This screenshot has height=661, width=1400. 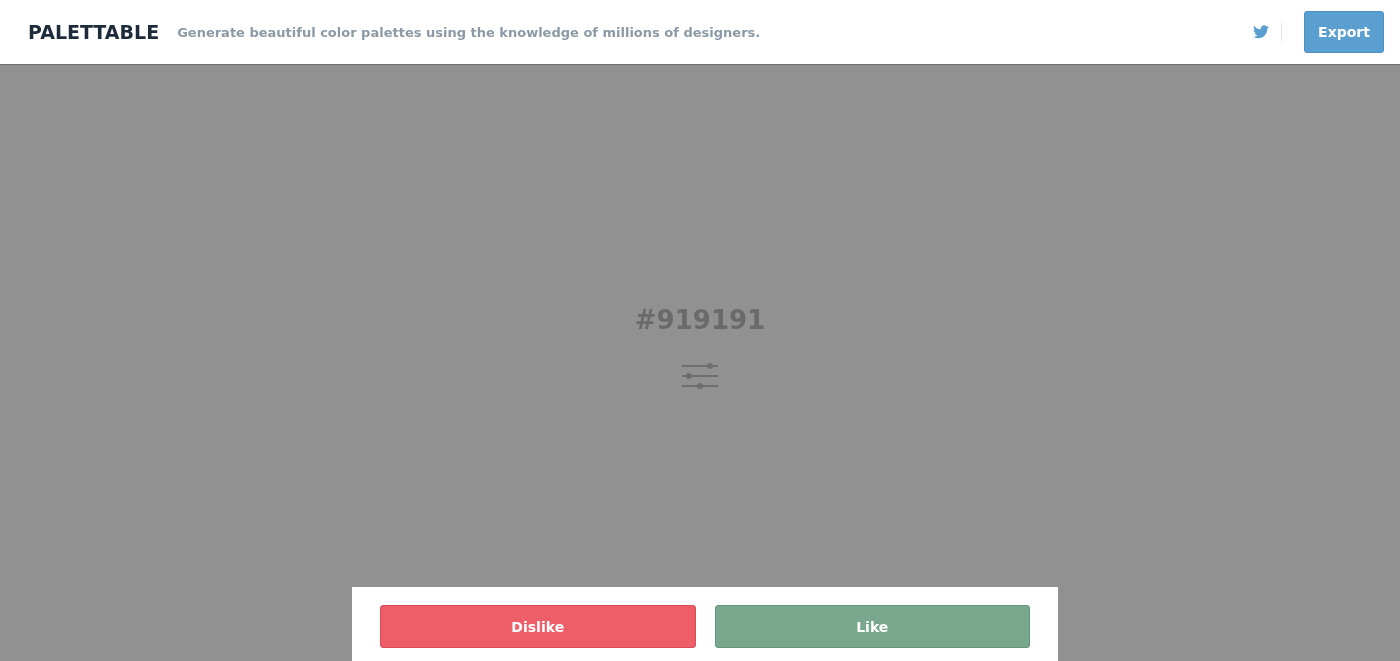 What do you see at coordinates (1261, 32) in the screenshot?
I see `bird-icon` at bounding box center [1261, 32].